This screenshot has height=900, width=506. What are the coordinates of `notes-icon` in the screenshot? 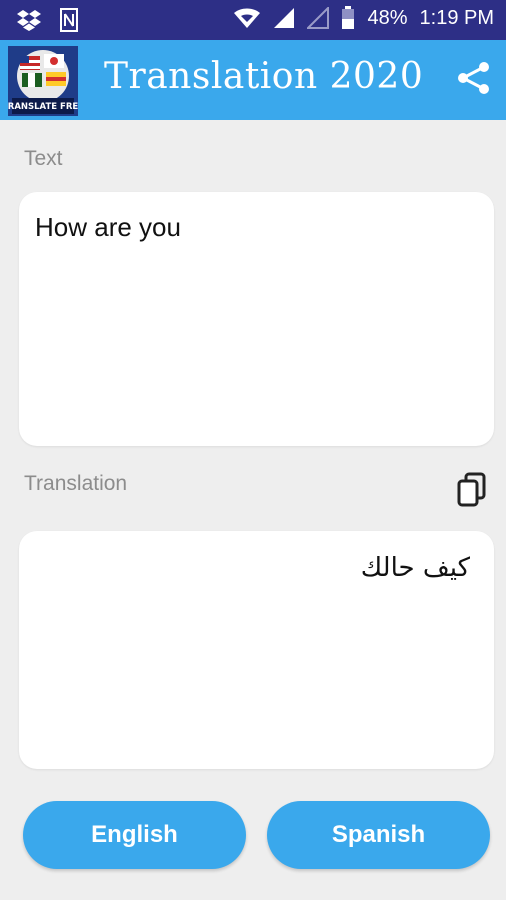 It's located at (69, 20).